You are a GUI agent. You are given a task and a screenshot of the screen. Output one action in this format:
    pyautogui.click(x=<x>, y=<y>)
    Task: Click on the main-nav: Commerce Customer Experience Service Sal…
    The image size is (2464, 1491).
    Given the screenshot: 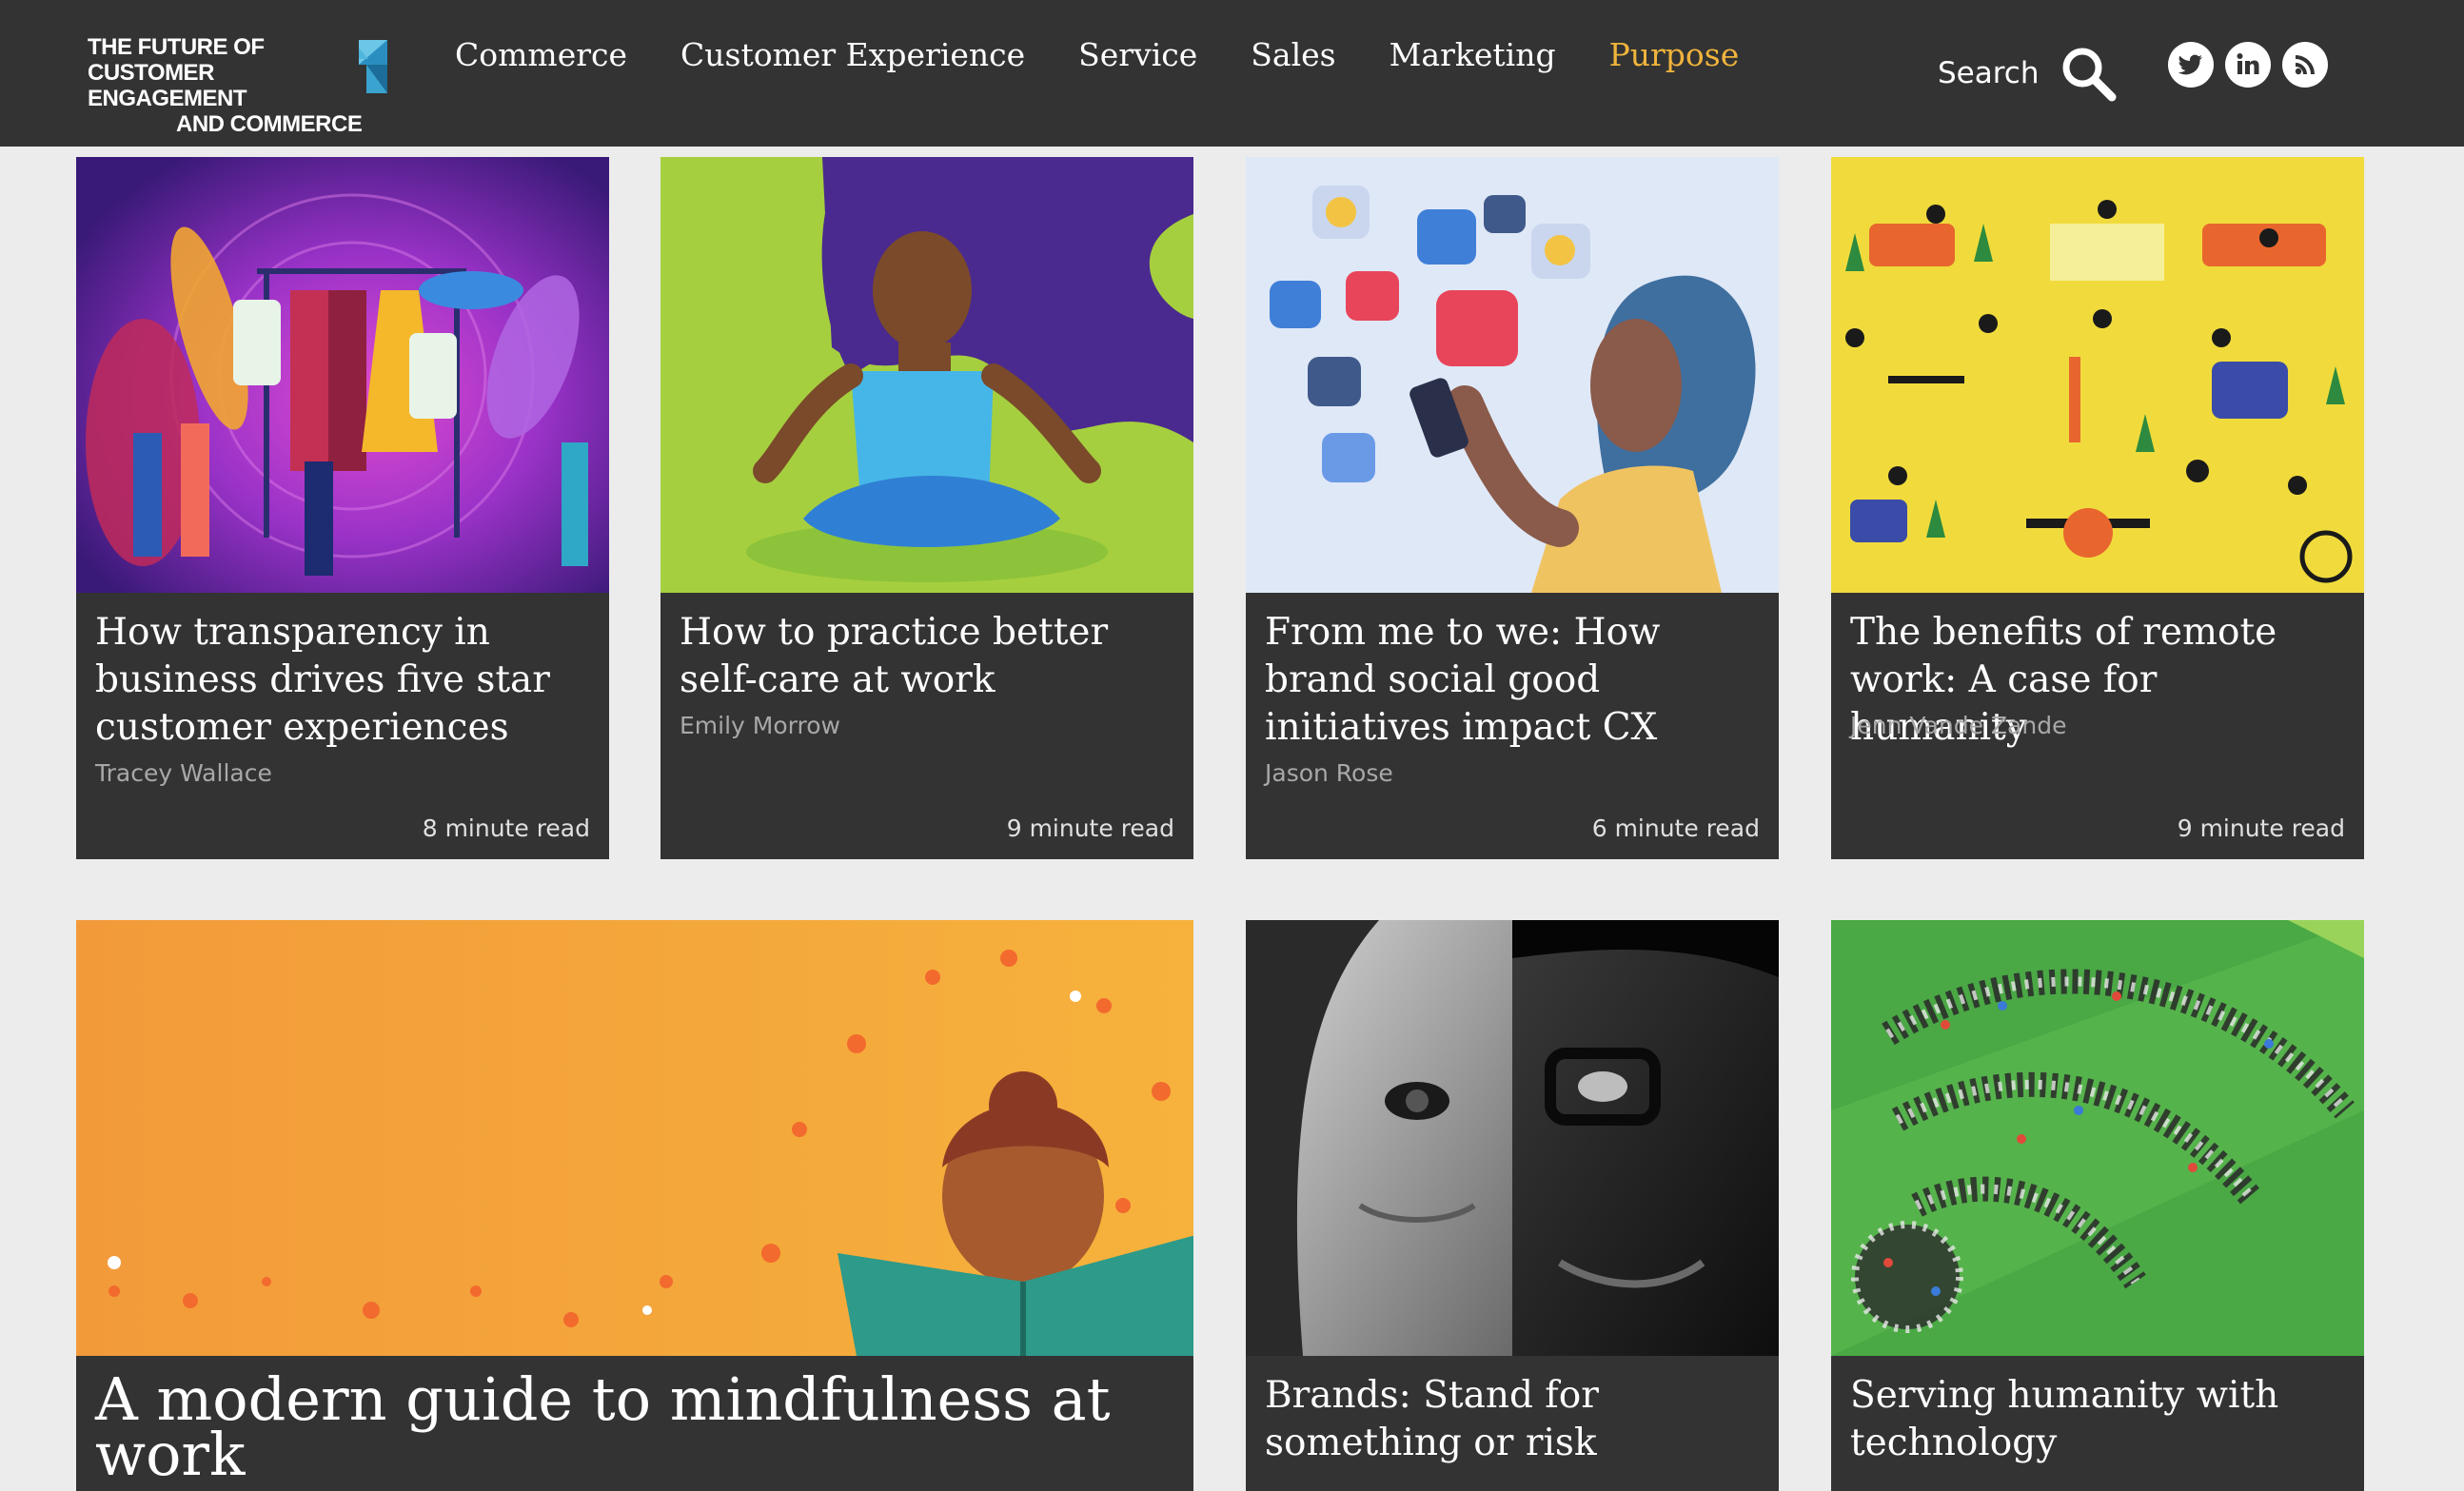 What is the action you would take?
    pyautogui.click(x=1123, y=54)
    